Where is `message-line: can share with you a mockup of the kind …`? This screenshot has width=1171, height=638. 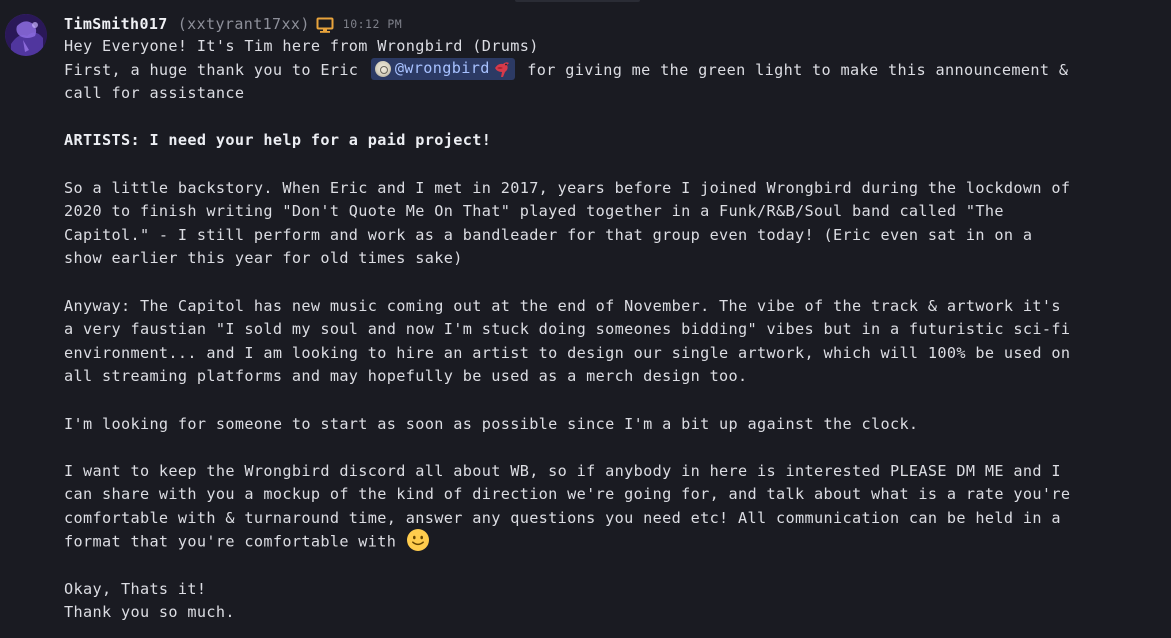 message-line: can share with you a mockup of the kind … is located at coordinates (567, 494).